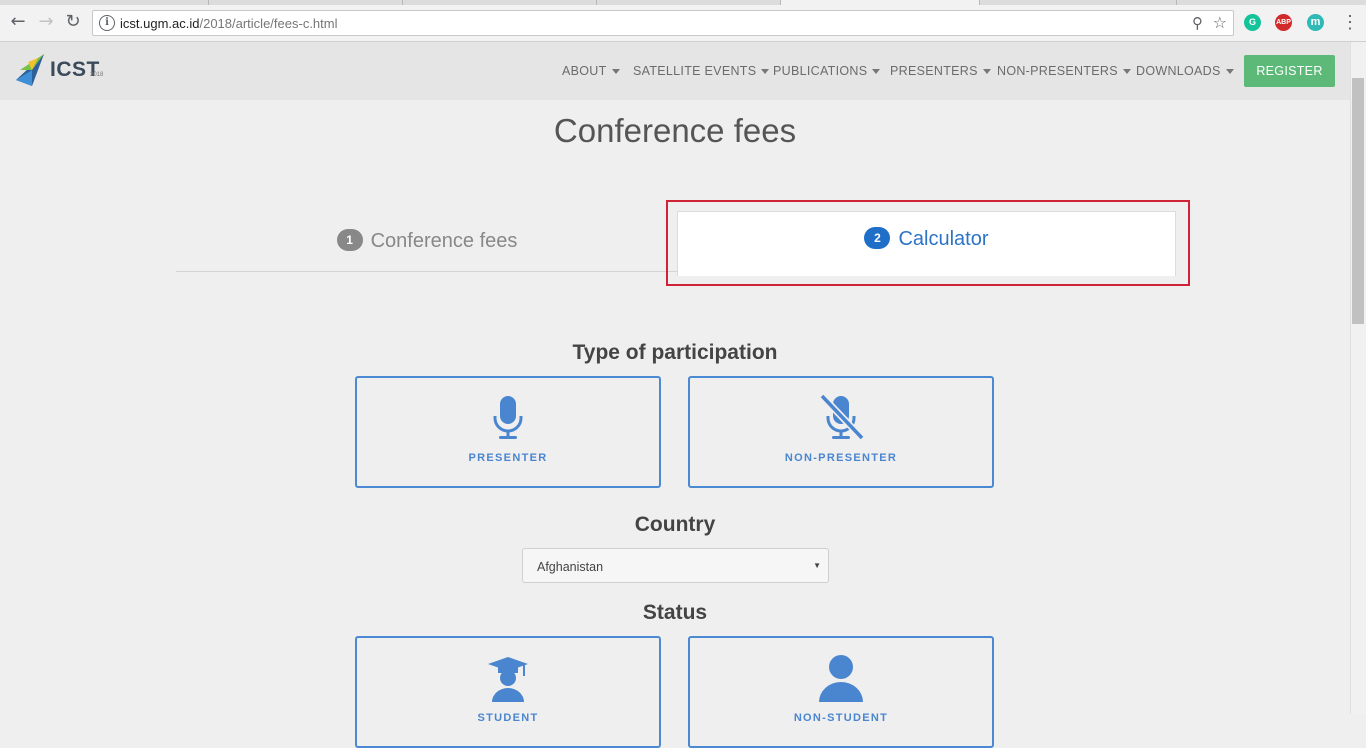 The image size is (1366, 748). Describe the element at coordinates (1315, 22) in the screenshot. I see `mendeley-icon: m` at that location.